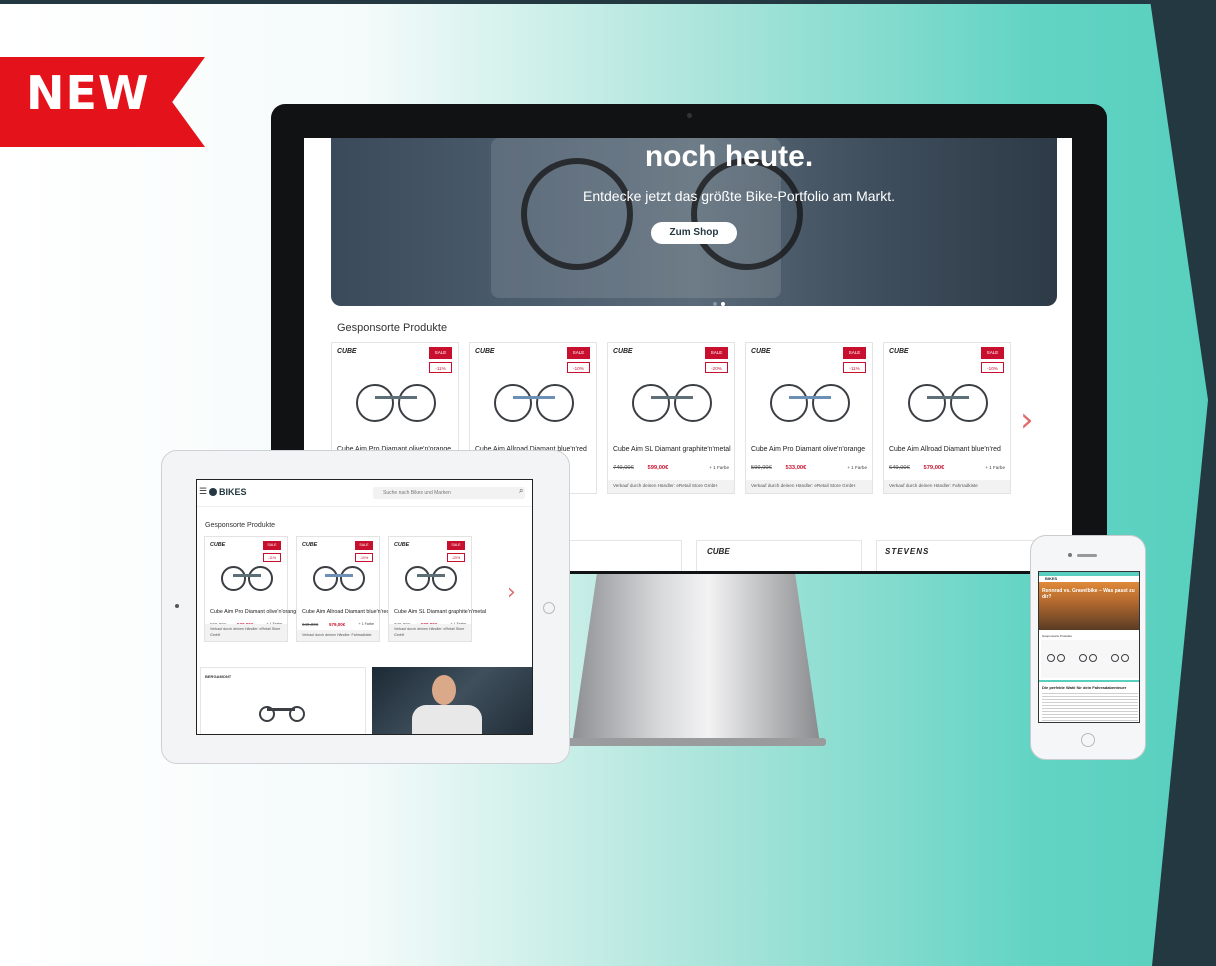  Describe the element at coordinates (447, 719) in the screenshot. I see `mechanic-shirt` at that location.